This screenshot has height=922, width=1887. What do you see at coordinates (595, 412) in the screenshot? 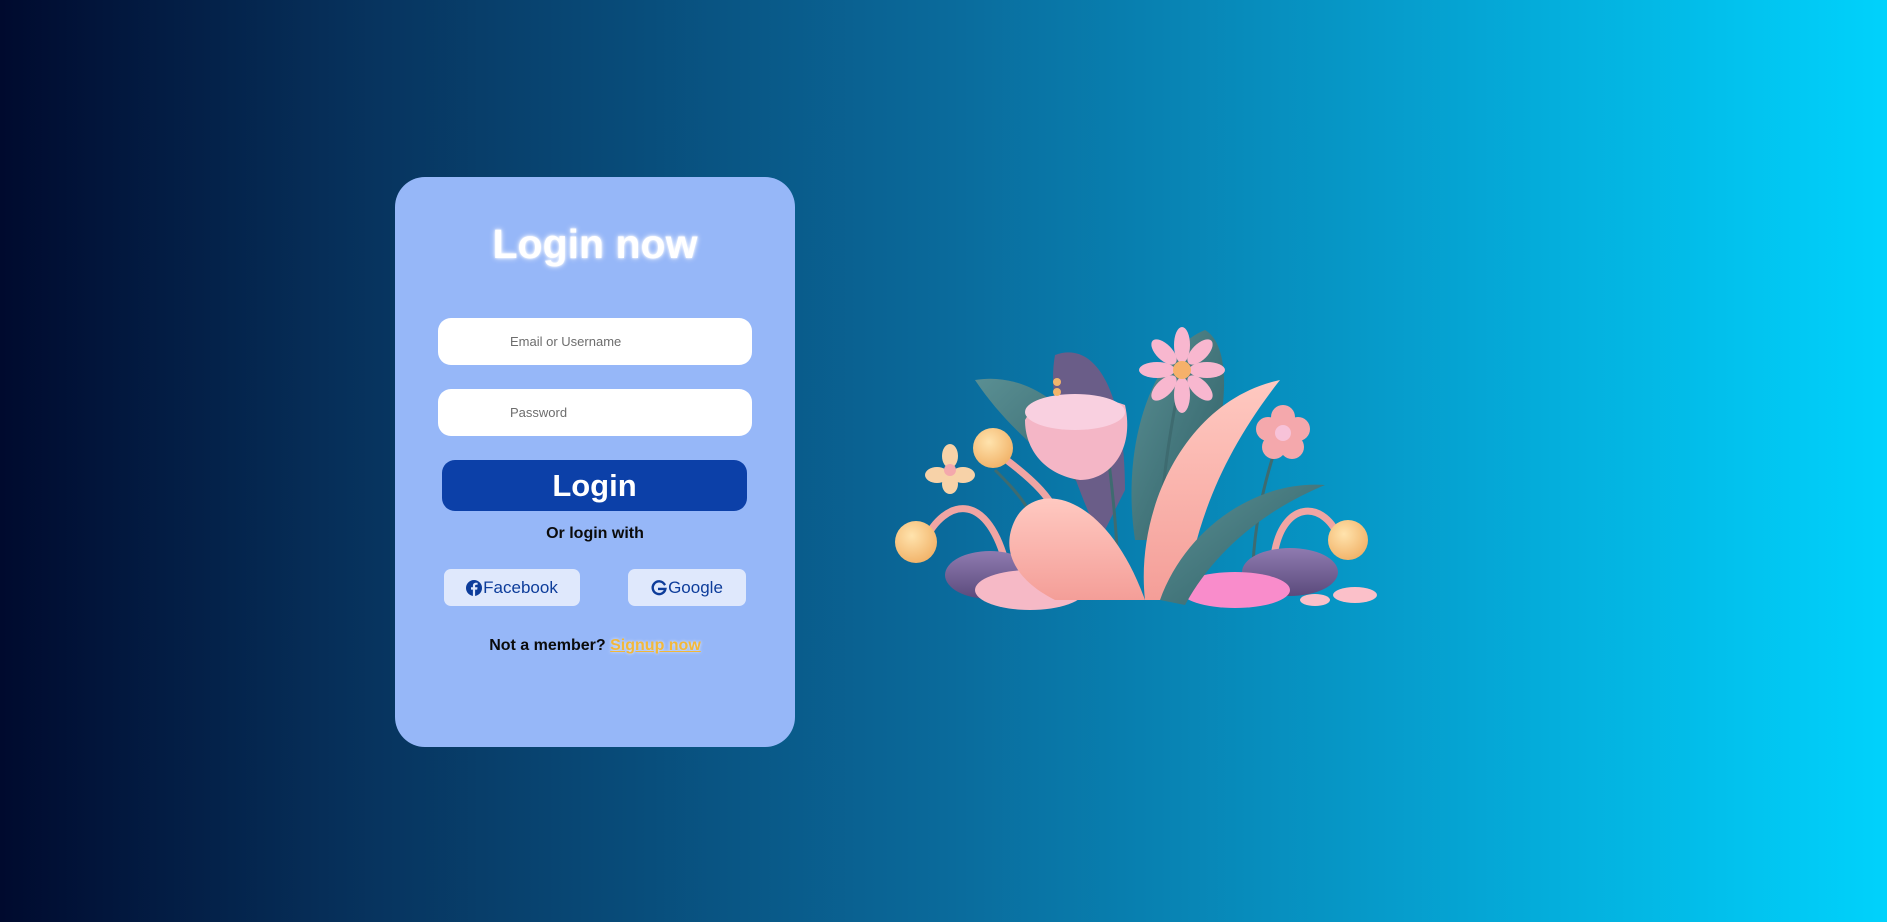
I see `password-input` at bounding box center [595, 412].